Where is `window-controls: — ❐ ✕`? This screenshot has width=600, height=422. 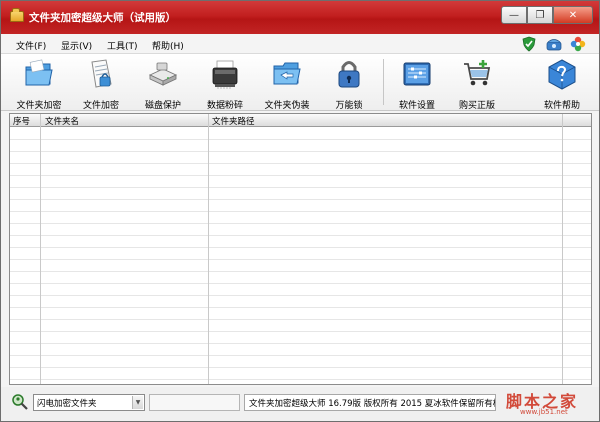 window-controls: — ❐ ✕ is located at coordinates (547, 15).